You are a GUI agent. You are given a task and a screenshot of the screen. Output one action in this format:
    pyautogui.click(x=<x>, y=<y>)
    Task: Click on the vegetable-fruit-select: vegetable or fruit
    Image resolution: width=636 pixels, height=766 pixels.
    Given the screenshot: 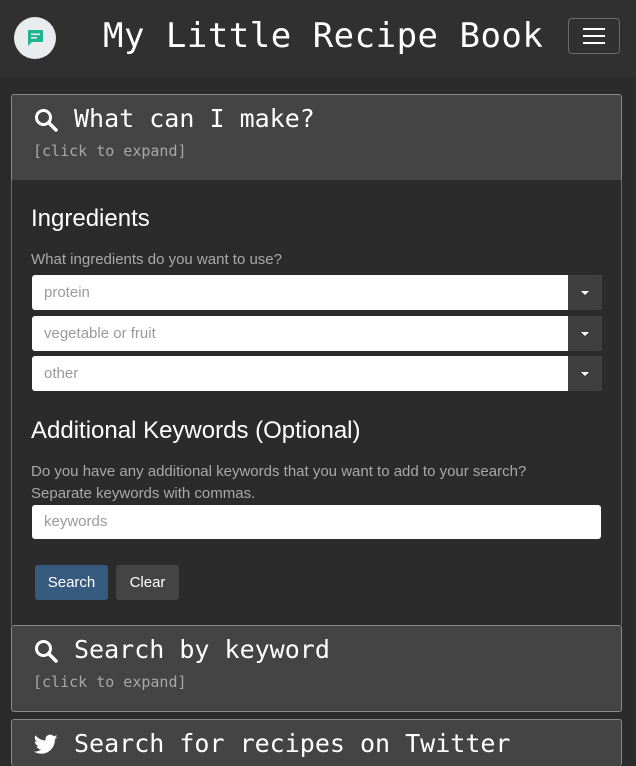 What is the action you would take?
    pyautogui.click(x=317, y=333)
    